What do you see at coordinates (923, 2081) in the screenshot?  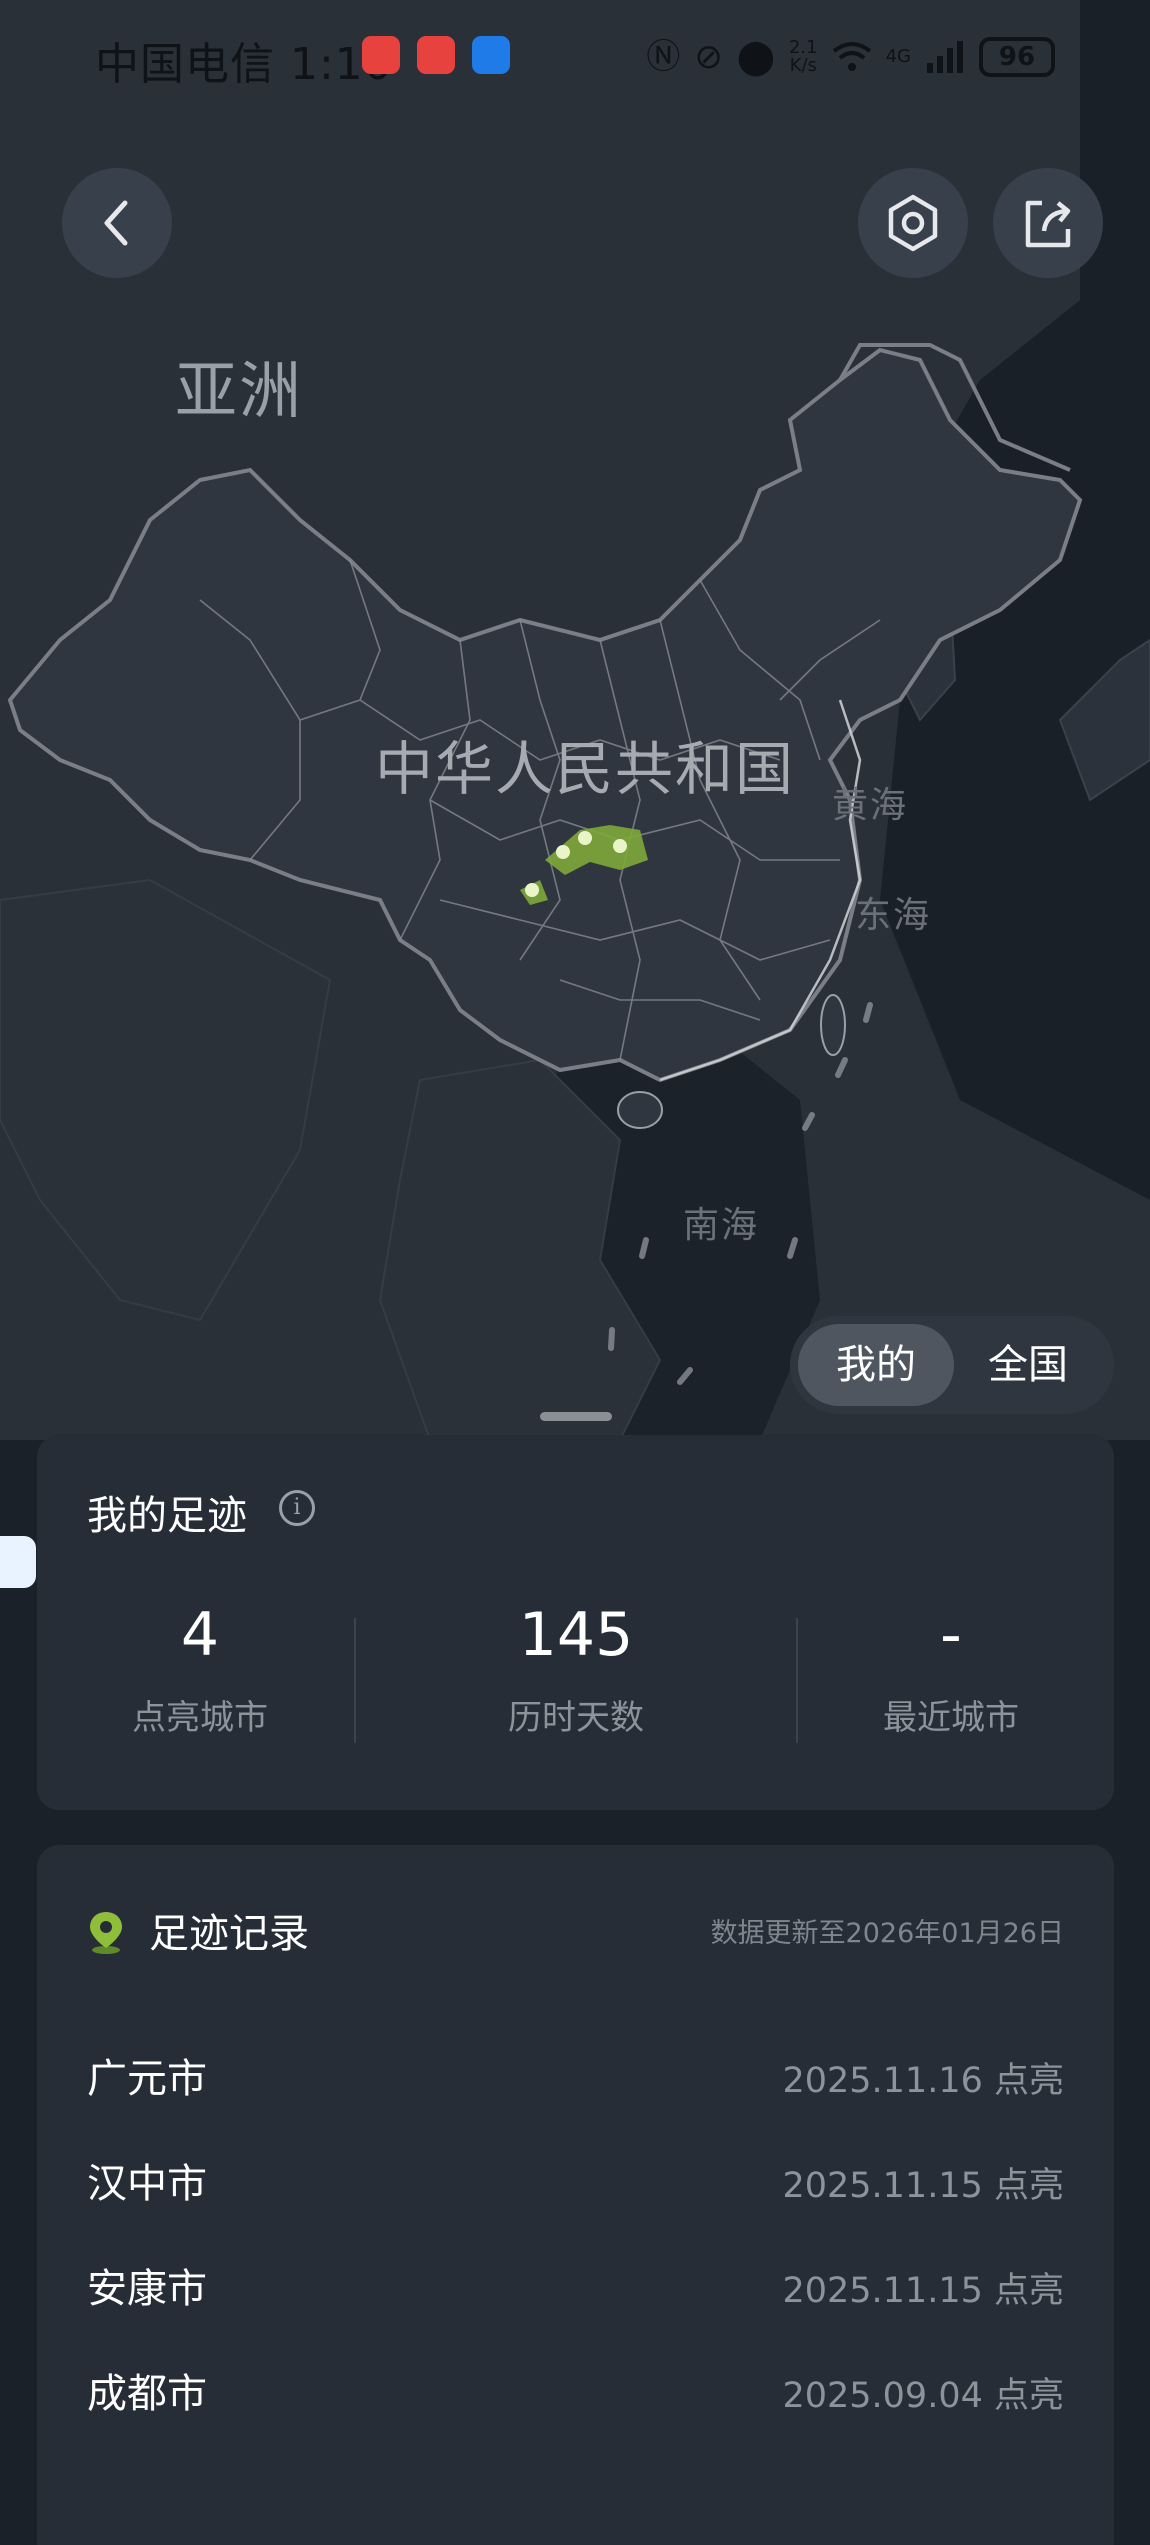 I see `record-date: 2025.11.16 点亮` at bounding box center [923, 2081].